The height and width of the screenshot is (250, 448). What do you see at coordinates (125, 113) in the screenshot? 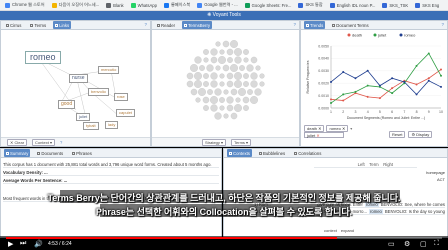
I see `link-node-capulet: capulet` at bounding box center [125, 113].